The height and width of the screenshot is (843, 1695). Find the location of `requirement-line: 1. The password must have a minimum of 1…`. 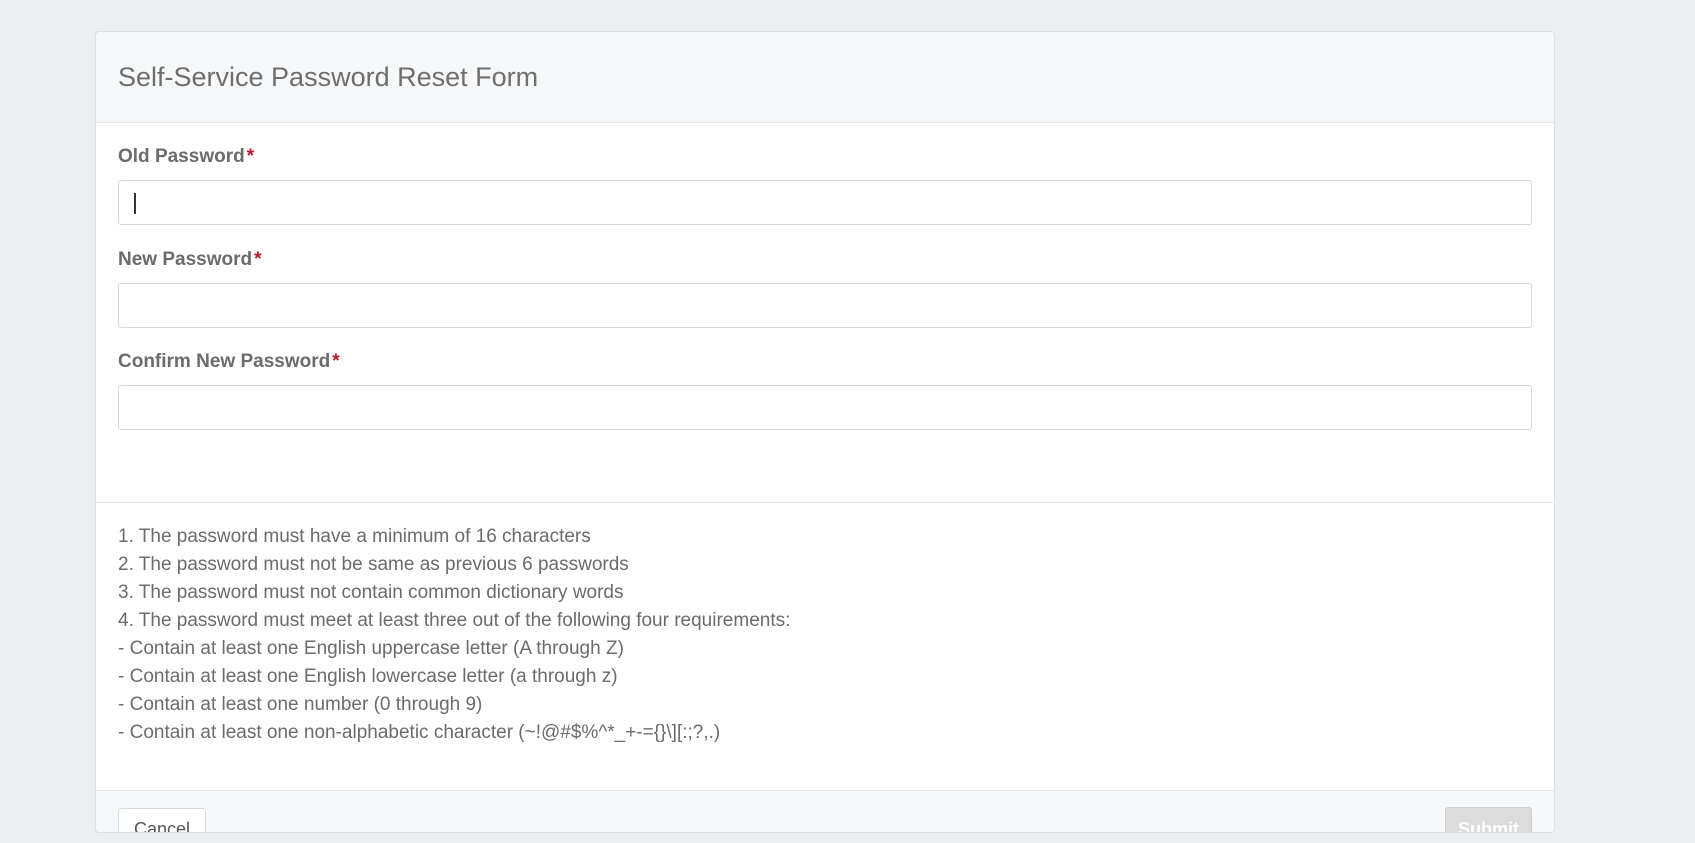

requirement-line: 1. The password must have a minimum of 1… is located at coordinates (354, 536).